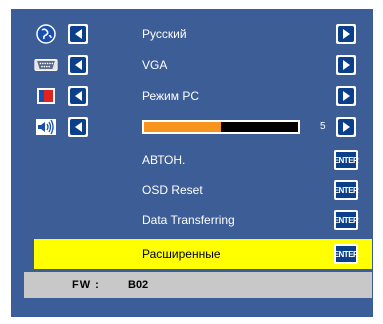  Describe the element at coordinates (198, 160) in the screenshot. I see `auto-adjust-row: АВТОН. ENTER` at that location.